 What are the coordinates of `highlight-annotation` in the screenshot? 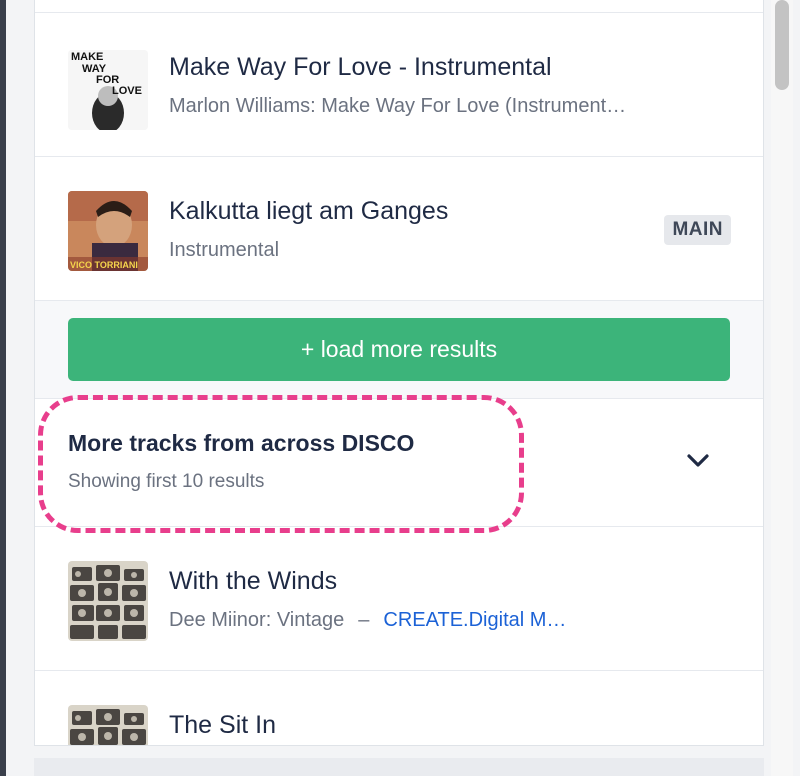 It's located at (281, 464).